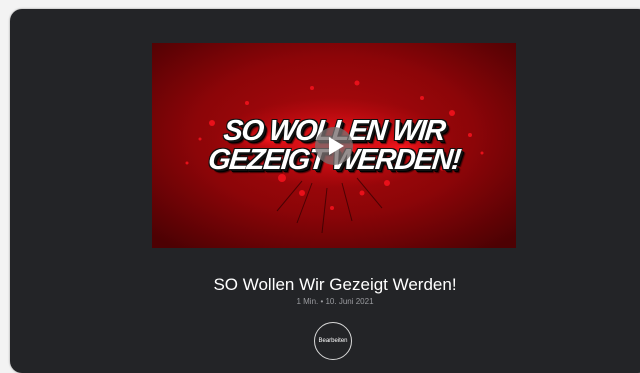 The height and width of the screenshot is (373, 640). I want to click on play-button, so click(334, 146).